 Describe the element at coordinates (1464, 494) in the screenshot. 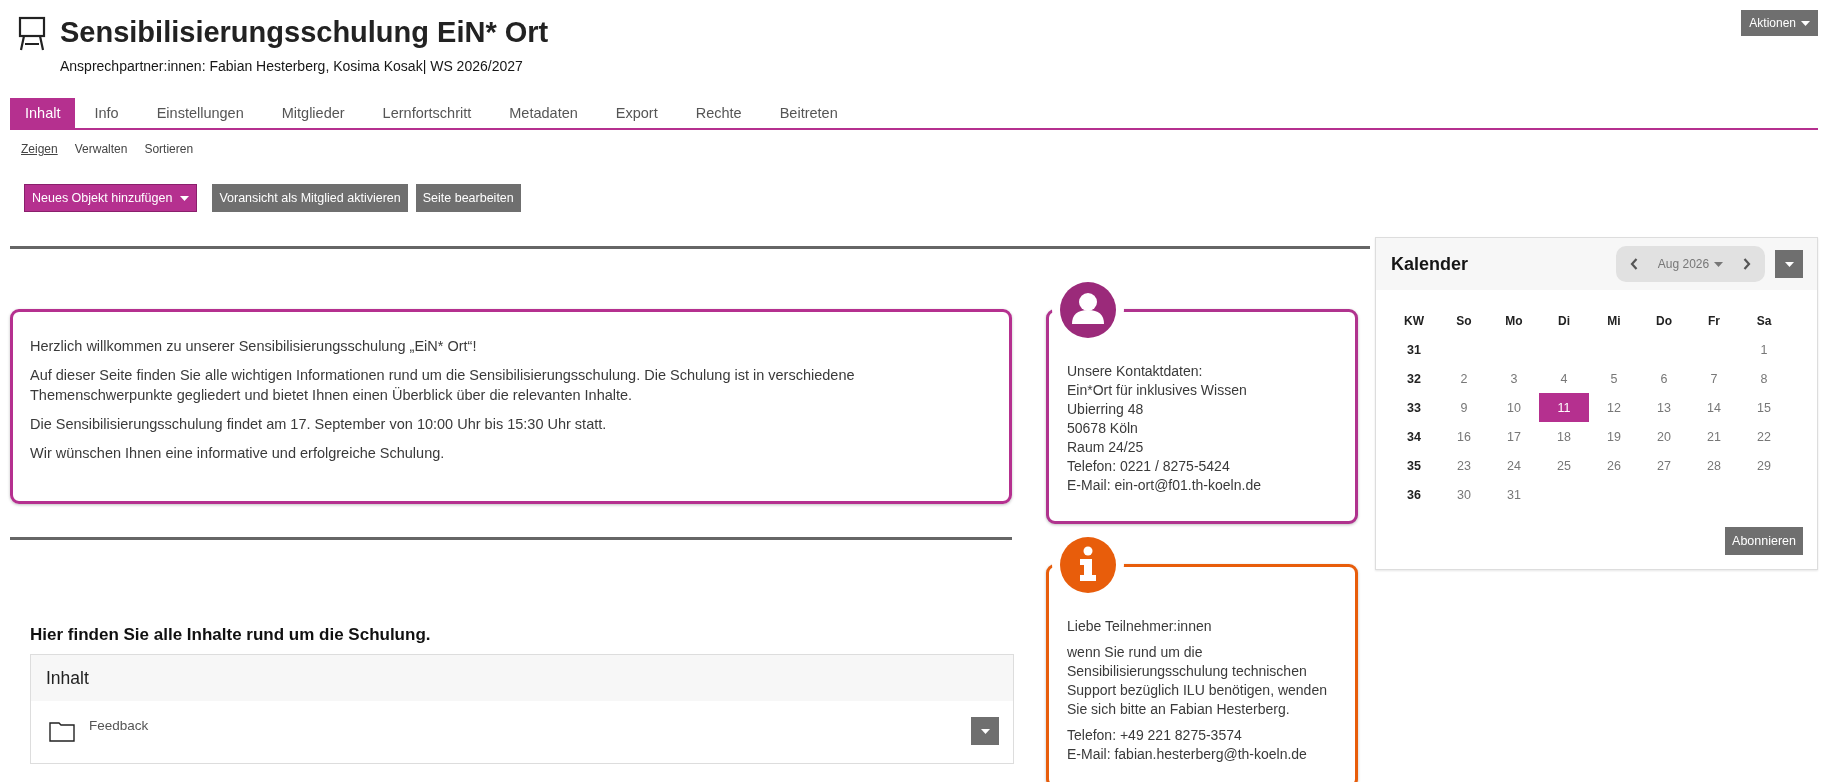

I see `calendar-day: 30` at that location.